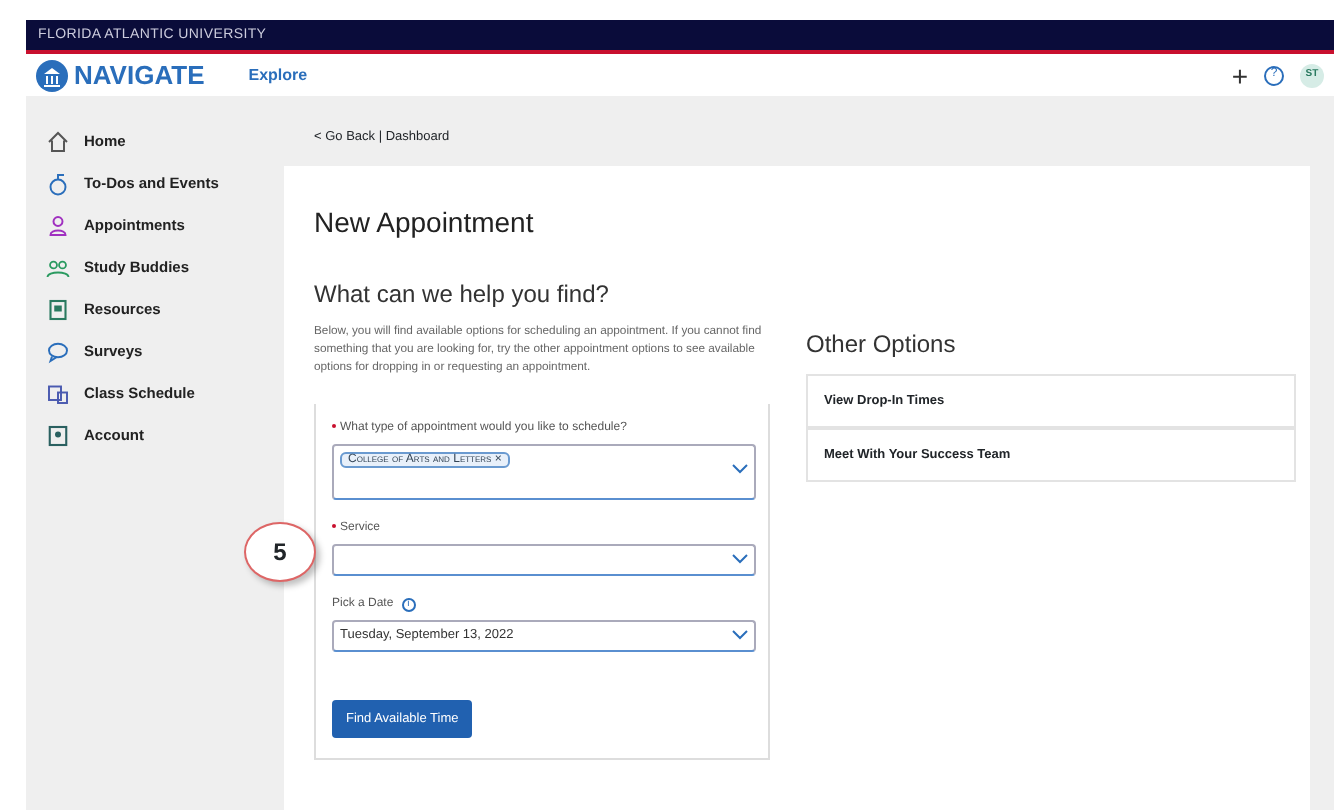 The height and width of the screenshot is (810, 1334). What do you see at coordinates (280, 552) in the screenshot?
I see `step-callout: 5` at bounding box center [280, 552].